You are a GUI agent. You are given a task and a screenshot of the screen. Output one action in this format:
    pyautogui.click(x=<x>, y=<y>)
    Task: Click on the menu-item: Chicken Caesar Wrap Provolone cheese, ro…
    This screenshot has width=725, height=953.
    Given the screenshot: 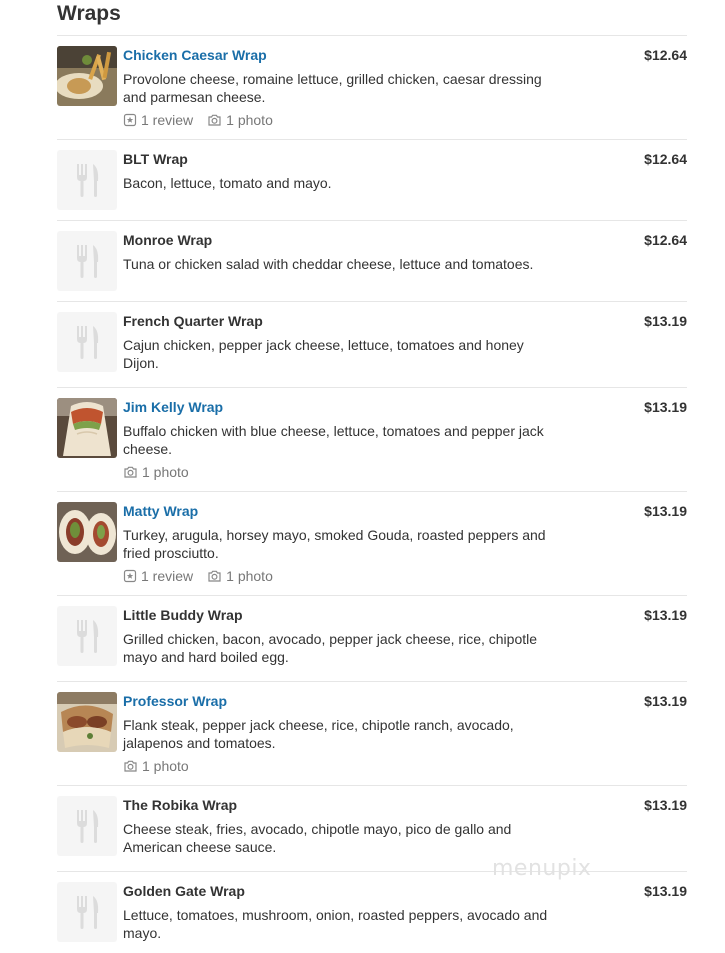 What is the action you would take?
    pyautogui.click(x=372, y=87)
    